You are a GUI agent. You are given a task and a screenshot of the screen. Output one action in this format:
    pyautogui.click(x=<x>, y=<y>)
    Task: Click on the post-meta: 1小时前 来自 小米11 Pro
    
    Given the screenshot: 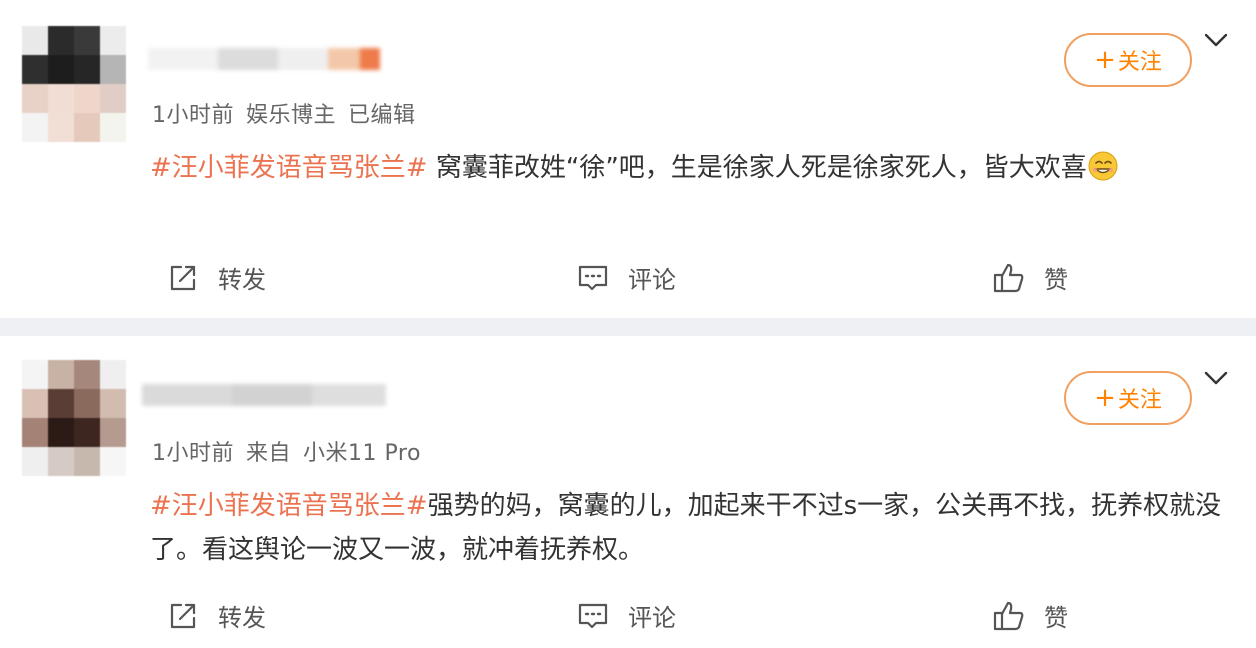 What is the action you would take?
    pyautogui.click(x=286, y=451)
    